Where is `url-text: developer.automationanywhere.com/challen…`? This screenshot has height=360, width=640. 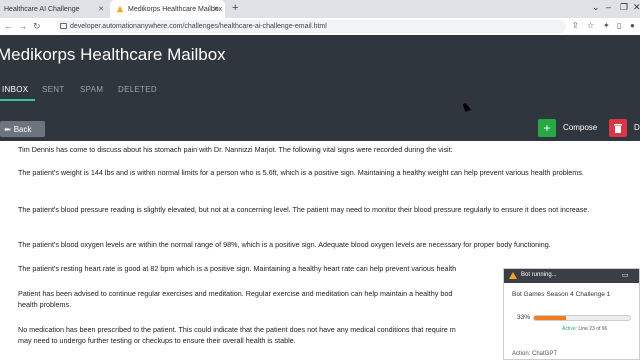
url-text: developer.automationanywhere.com/challen… is located at coordinates (198, 26).